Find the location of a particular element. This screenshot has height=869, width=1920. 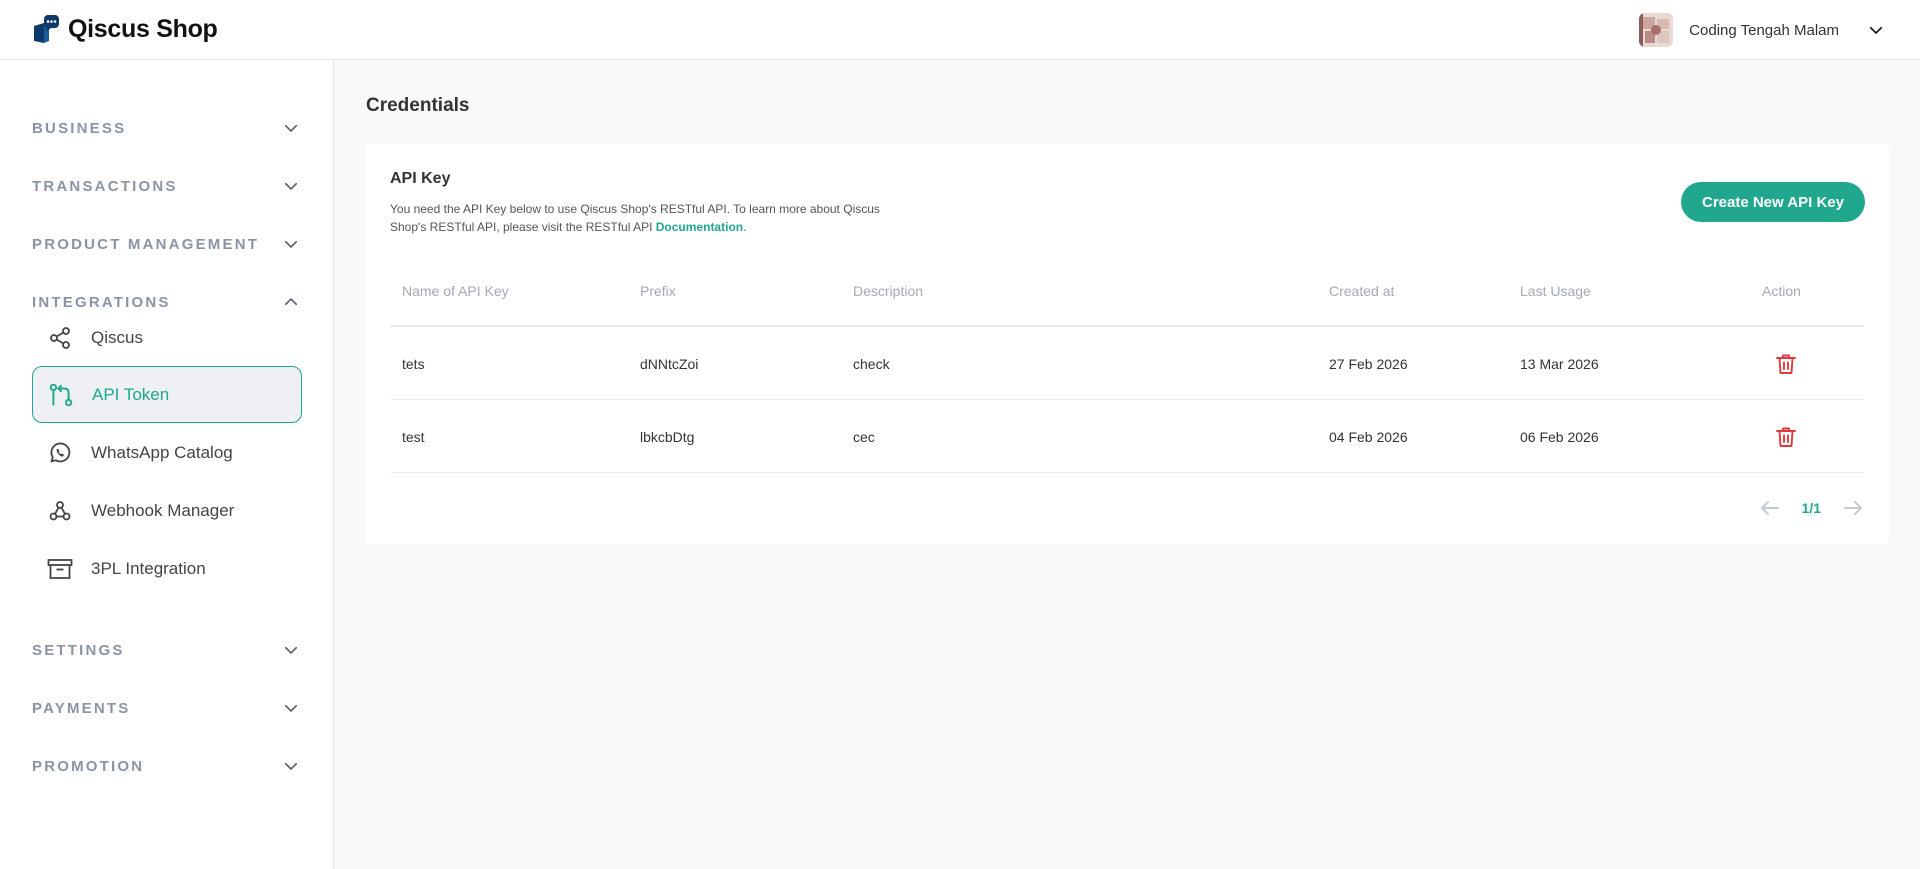

arrow-right-icon is located at coordinates (1853, 508).